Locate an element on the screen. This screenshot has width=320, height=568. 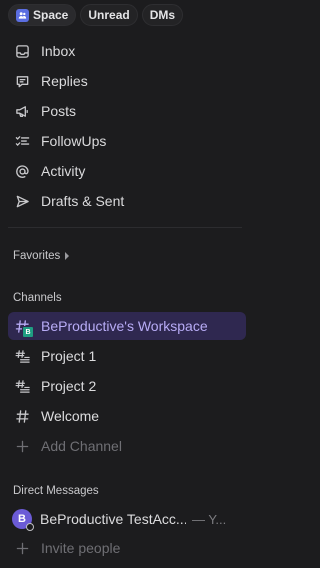
invite-people-button: Invite people is located at coordinates (127, 548).